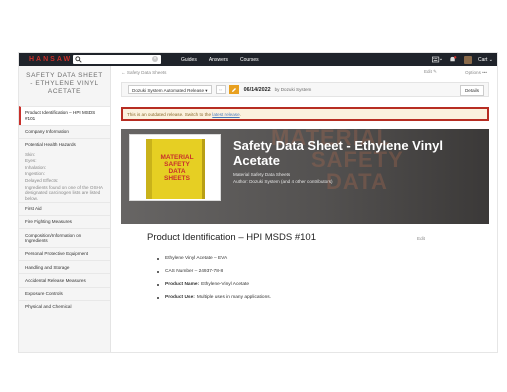 This screenshot has width=507, height=392. I want to click on notification-bell-icon, so click(453, 59).